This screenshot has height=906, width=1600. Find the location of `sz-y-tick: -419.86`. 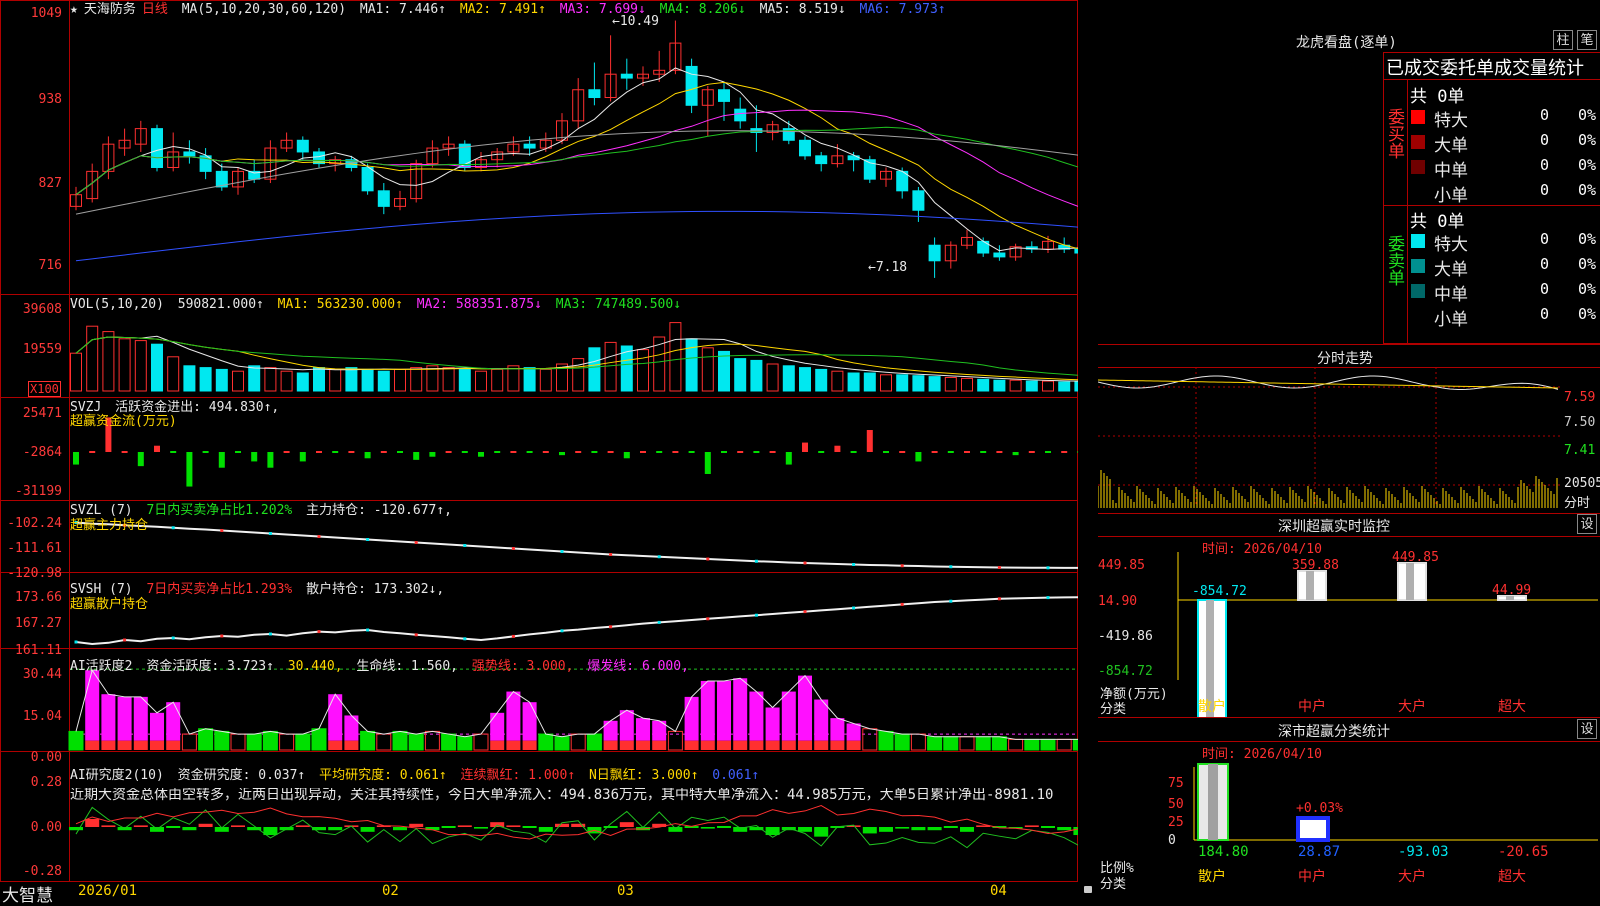

sz-y-tick: -419.86 is located at coordinates (1125, 636).